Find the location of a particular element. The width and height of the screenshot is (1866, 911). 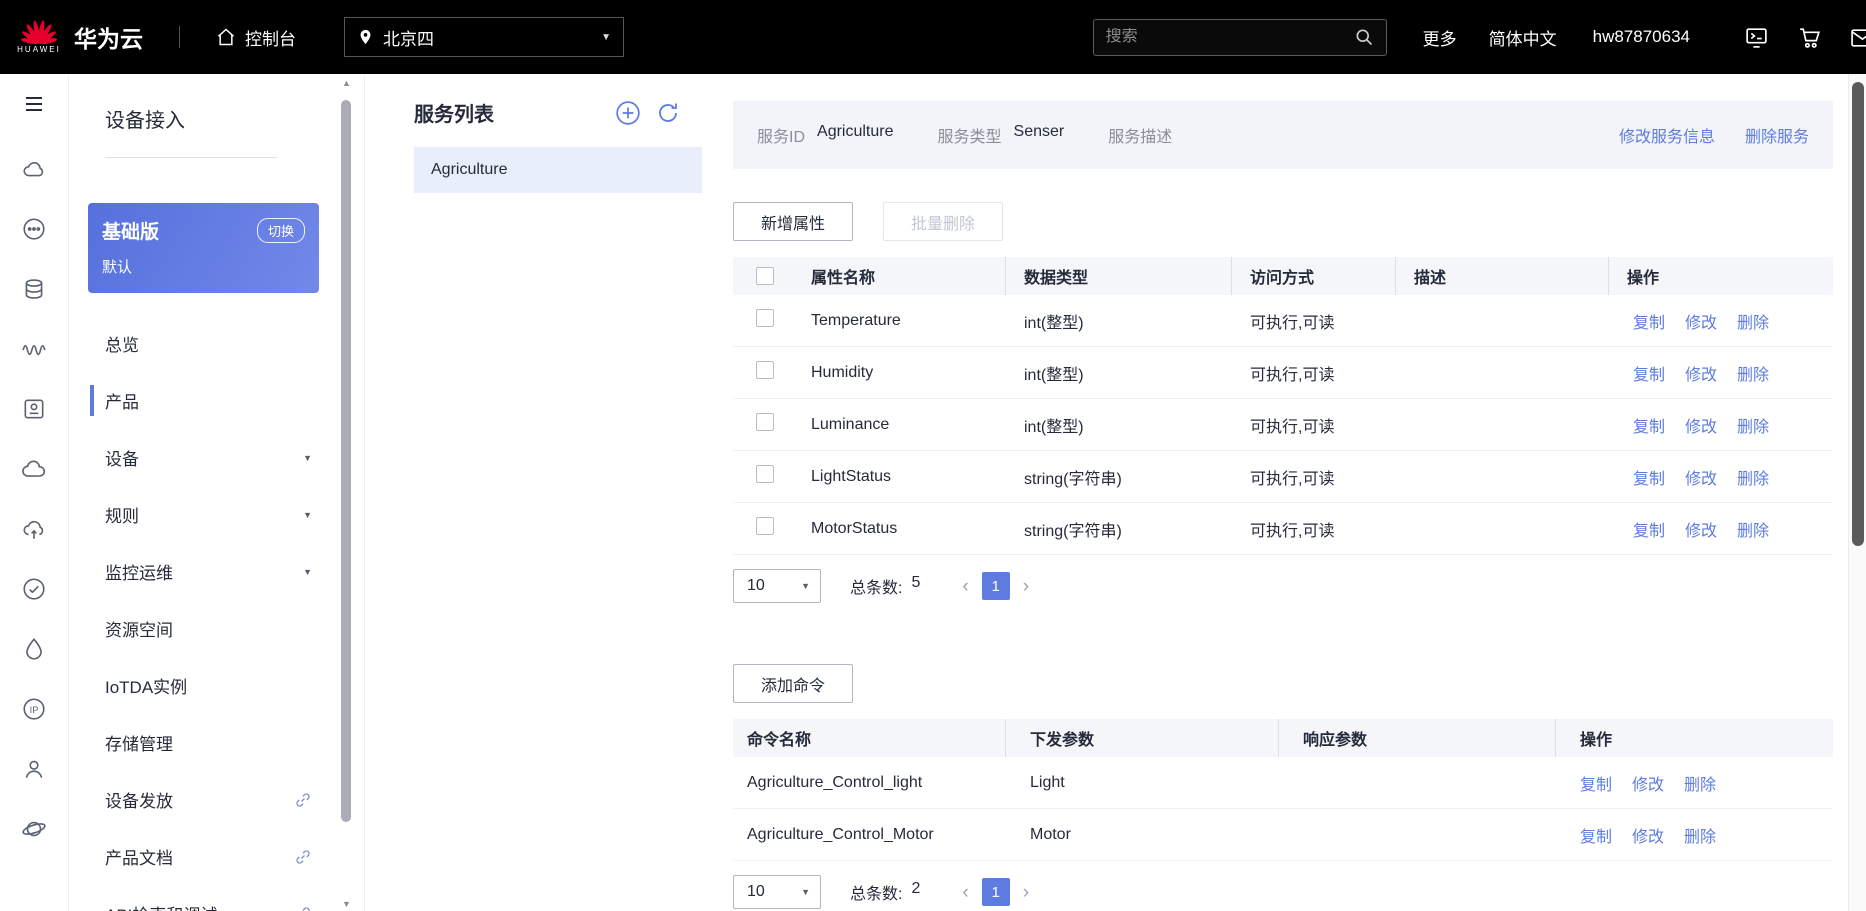

security-check-icon is located at coordinates (34, 589).